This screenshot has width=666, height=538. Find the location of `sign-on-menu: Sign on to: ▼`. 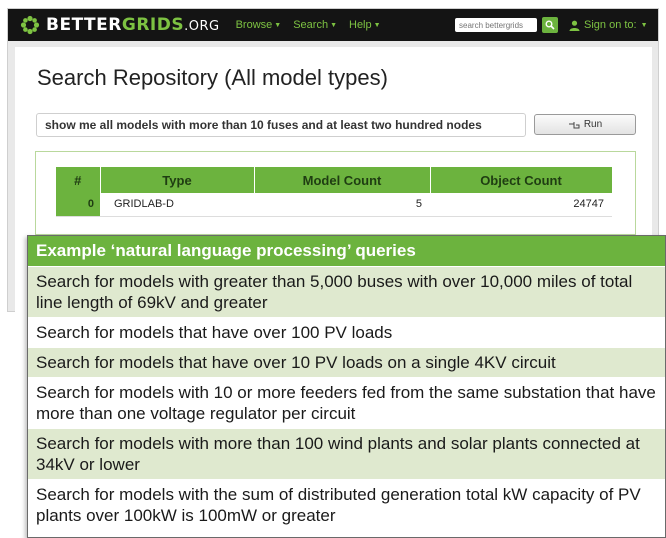

sign-on-menu: Sign on to: ▼ is located at coordinates (608, 25).